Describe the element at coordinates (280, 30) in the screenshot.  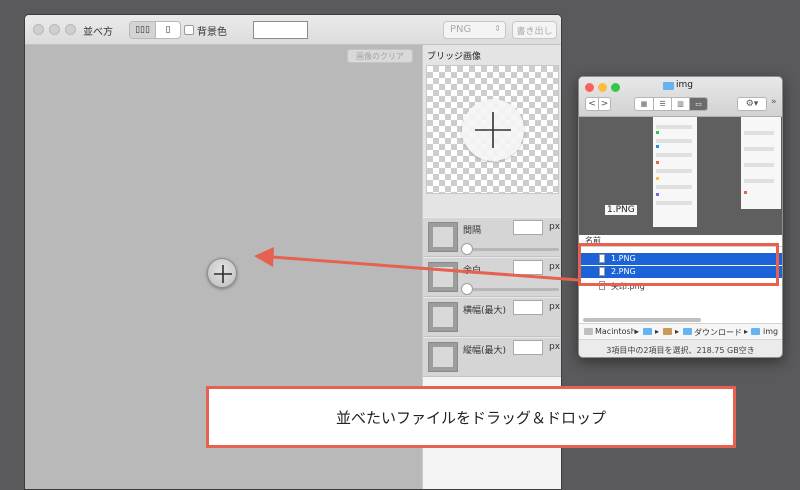
I see `bg-color-well` at that location.